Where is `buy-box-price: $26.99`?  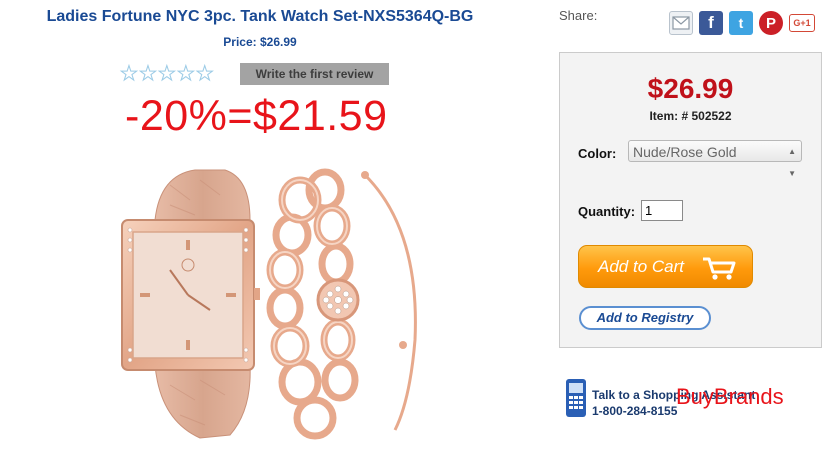
buy-box-price: $26.99 is located at coordinates (690, 88).